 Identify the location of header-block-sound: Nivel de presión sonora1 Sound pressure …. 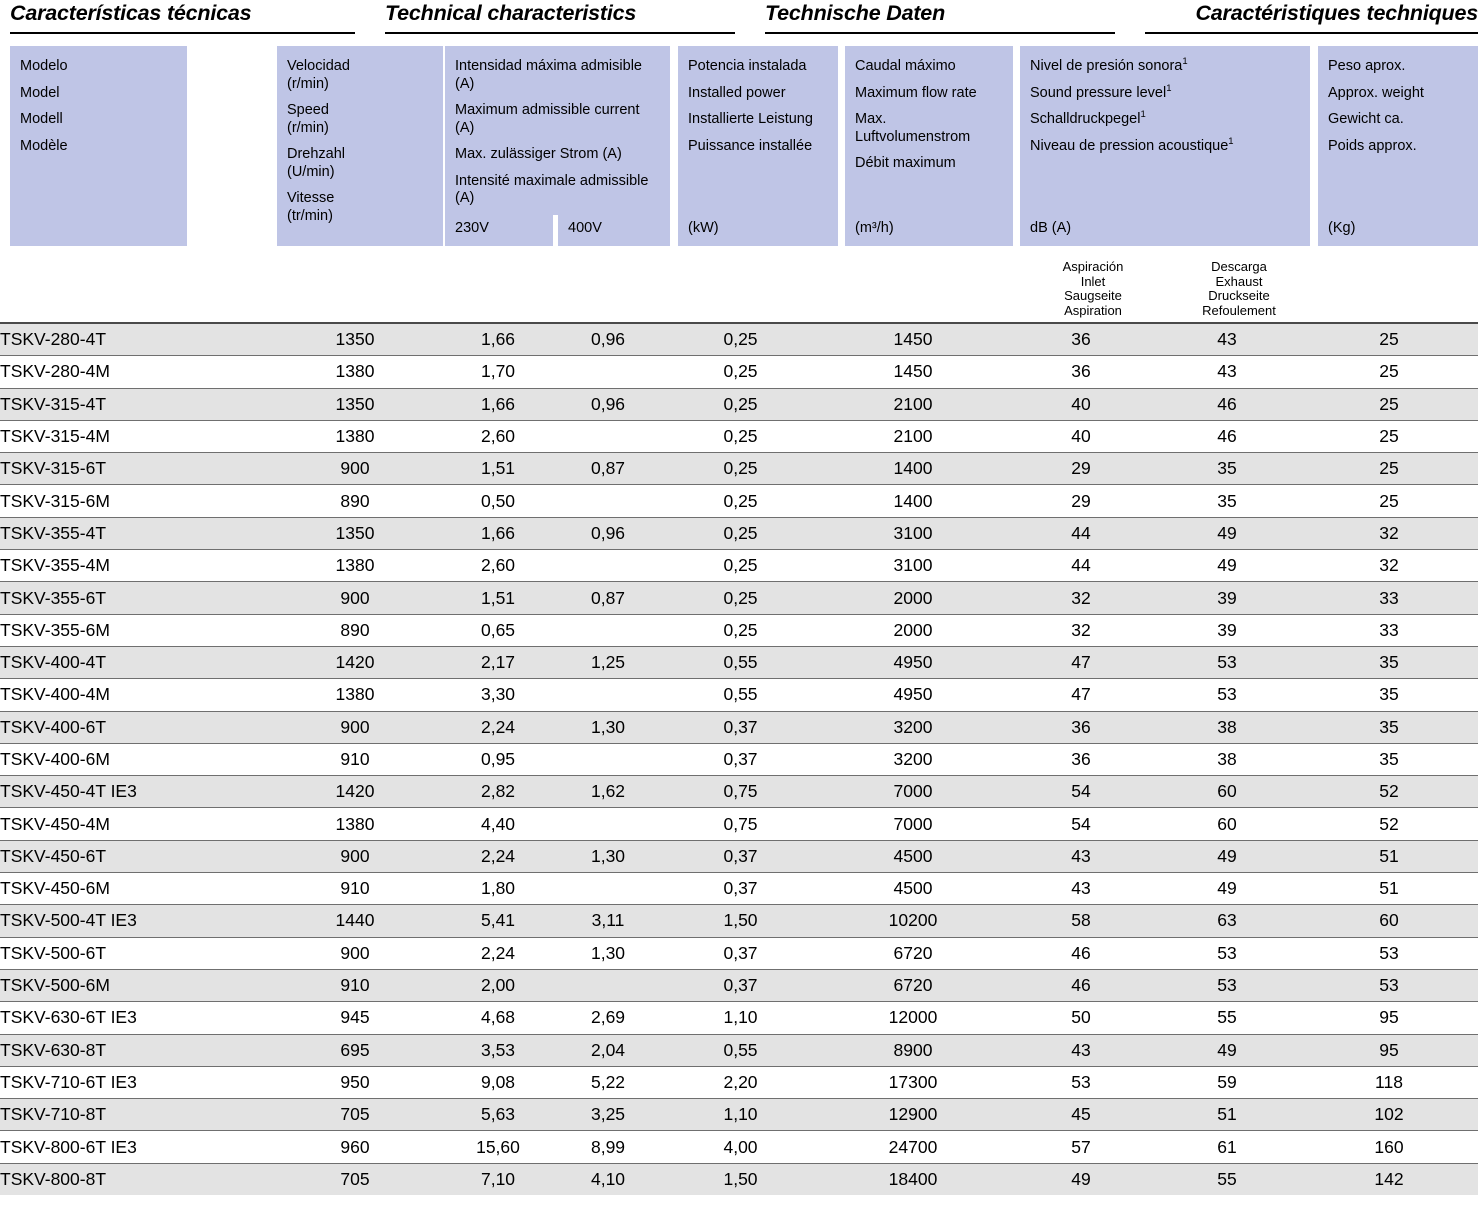
(1165, 146).